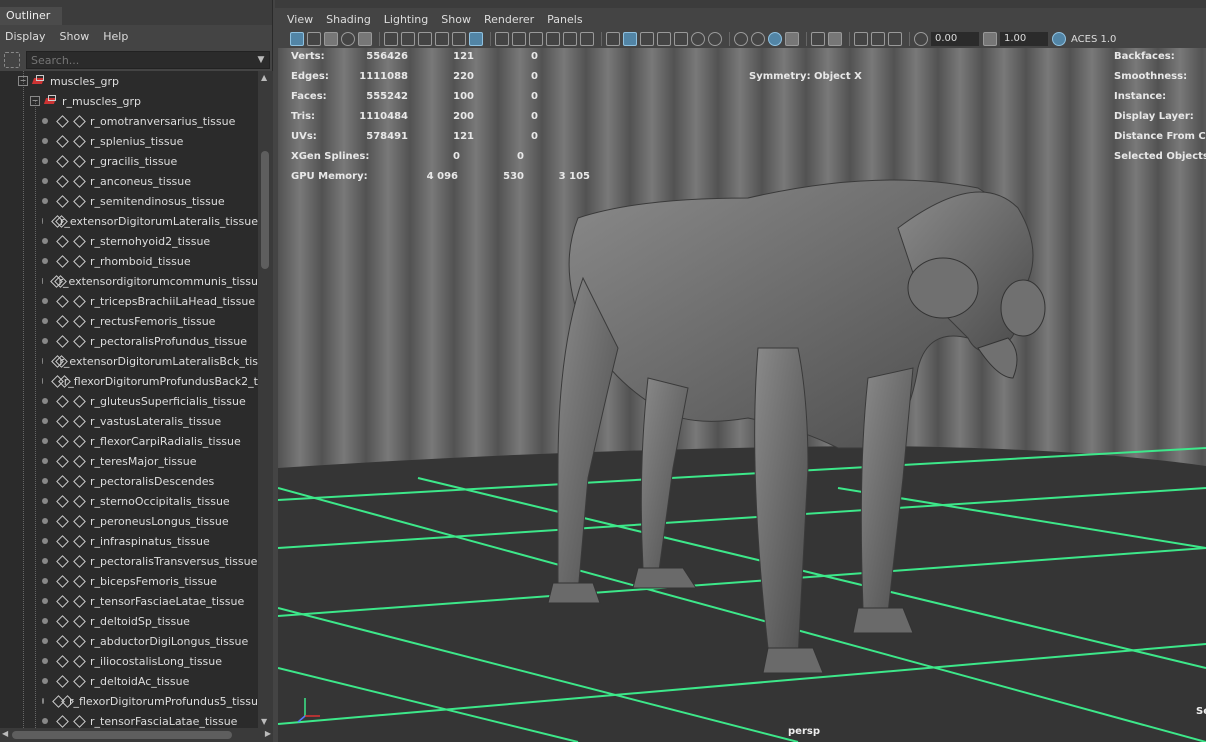 The height and width of the screenshot is (742, 1206). Describe the element at coordinates (12, 60) in the screenshot. I see `filter-icon` at that location.